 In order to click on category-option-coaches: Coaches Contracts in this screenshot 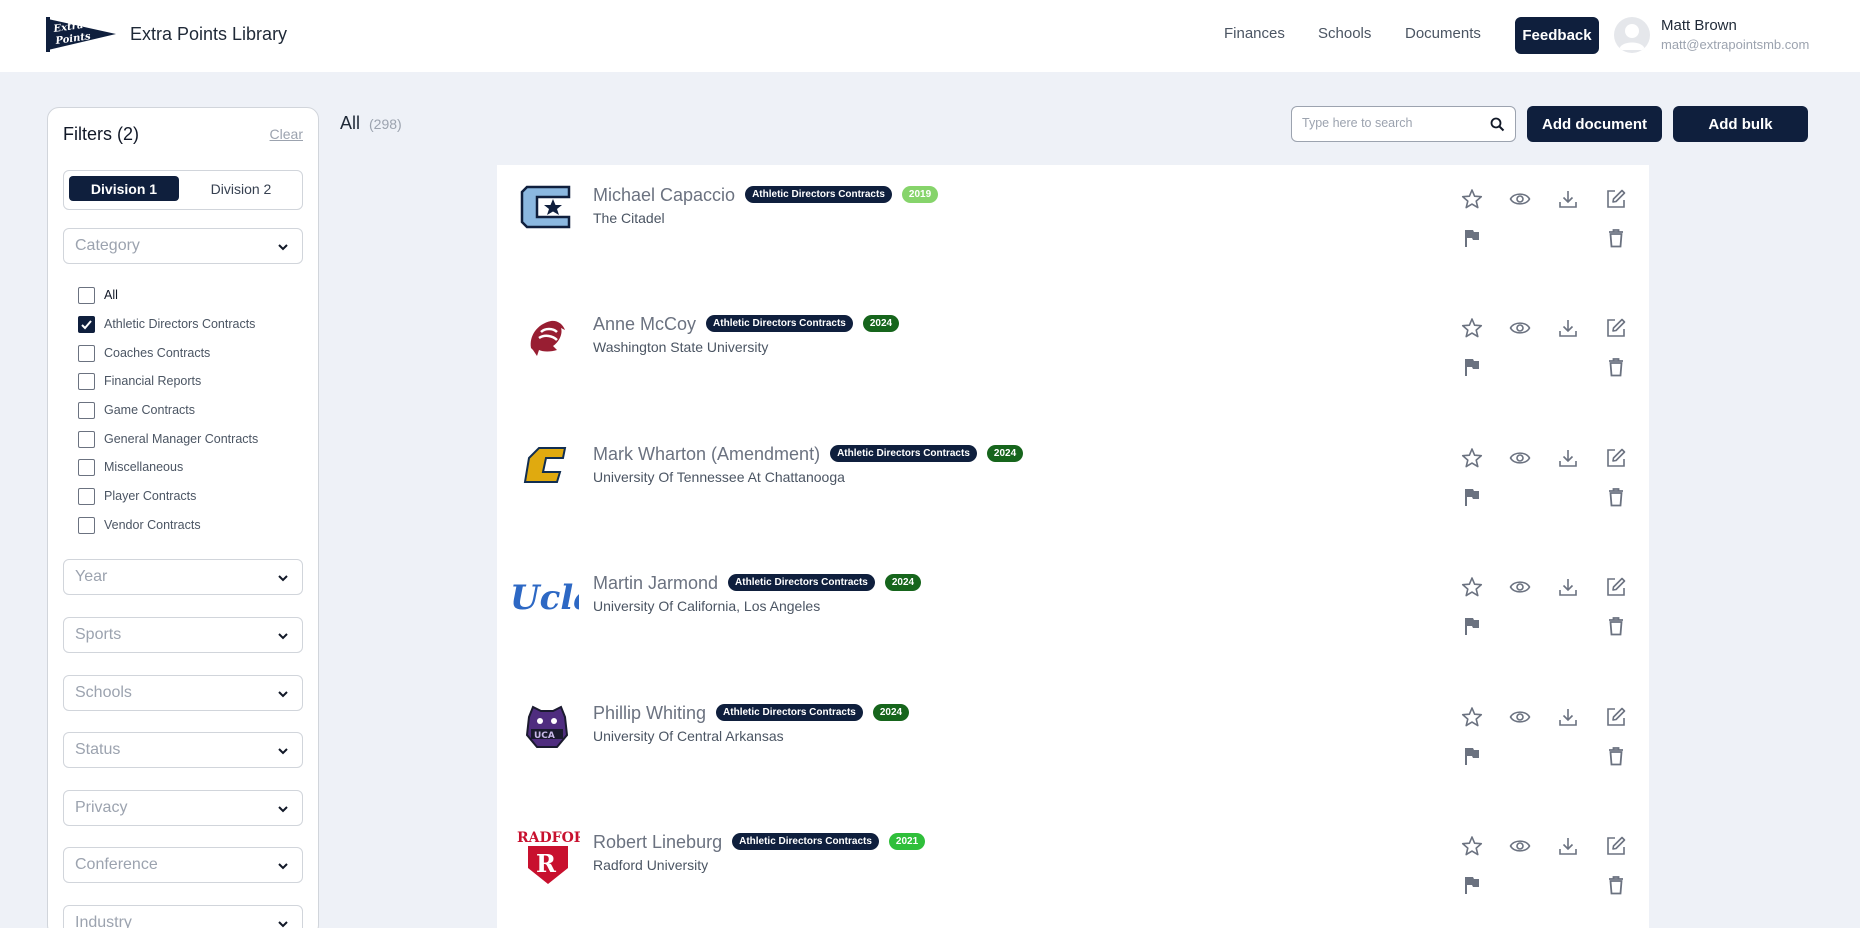, I will do `click(144, 353)`.